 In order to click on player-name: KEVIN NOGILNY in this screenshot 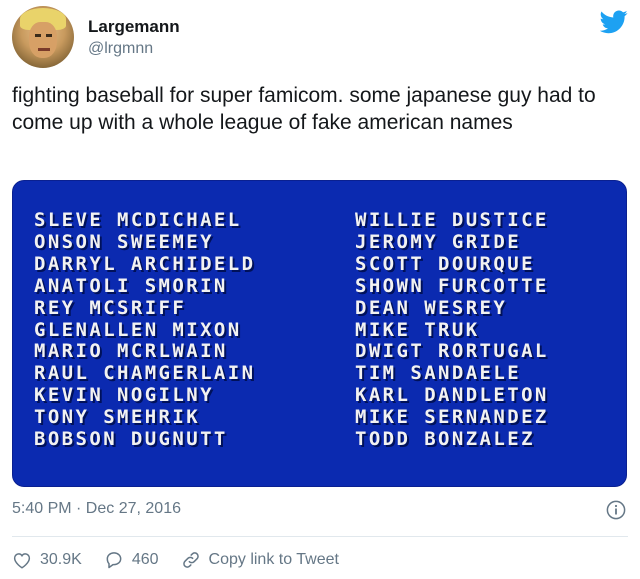, I will do `click(124, 395)`.